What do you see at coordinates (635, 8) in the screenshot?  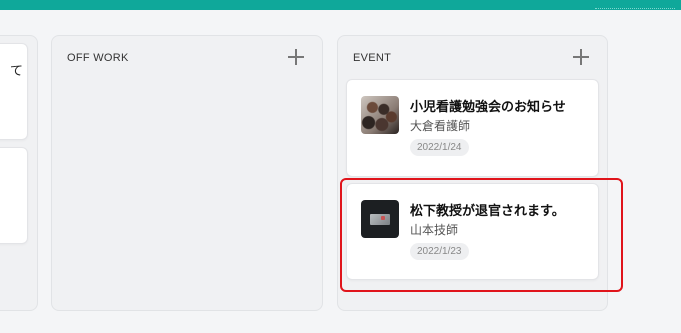 I see `top-bar-dots` at bounding box center [635, 8].